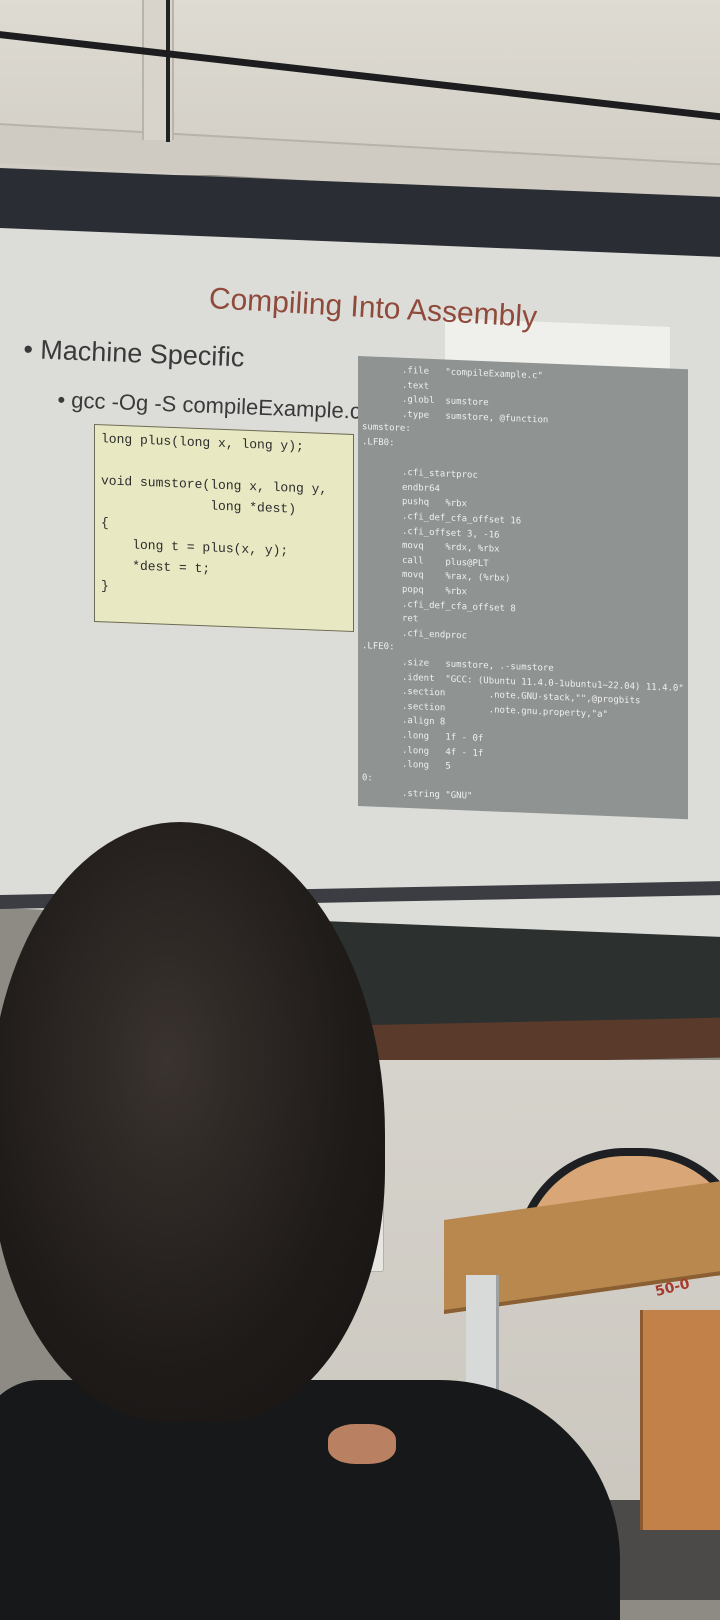 This screenshot has height=1620, width=720. What do you see at coordinates (478, 665) in the screenshot?
I see `asm-code-line: .size sumstore, .-sumstore` at bounding box center [478, 665].